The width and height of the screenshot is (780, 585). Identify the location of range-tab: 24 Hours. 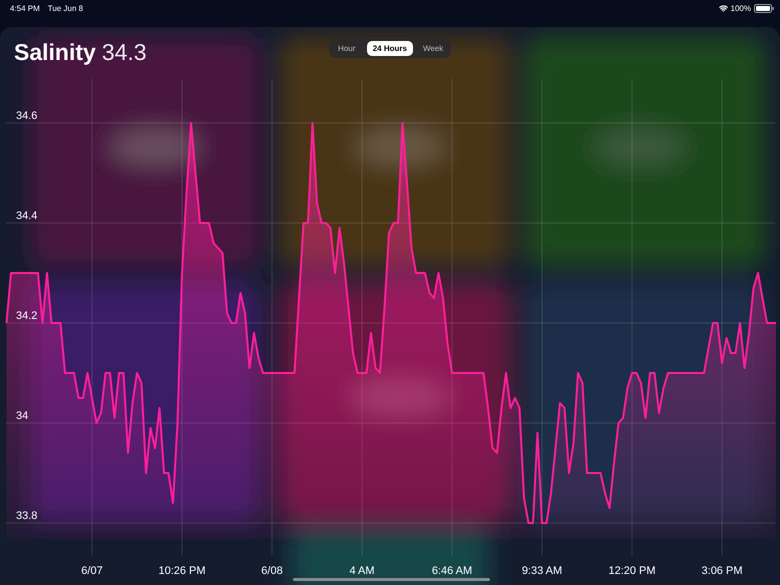
(389, 48).